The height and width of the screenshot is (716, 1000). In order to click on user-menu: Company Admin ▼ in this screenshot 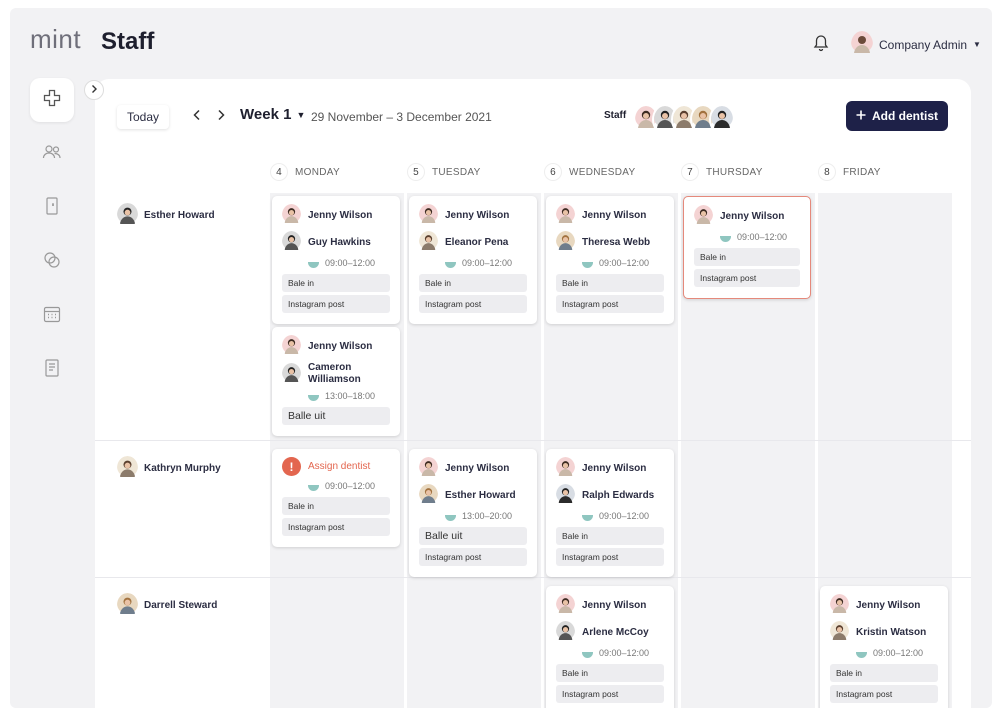, I will do `click(916, 44)`.